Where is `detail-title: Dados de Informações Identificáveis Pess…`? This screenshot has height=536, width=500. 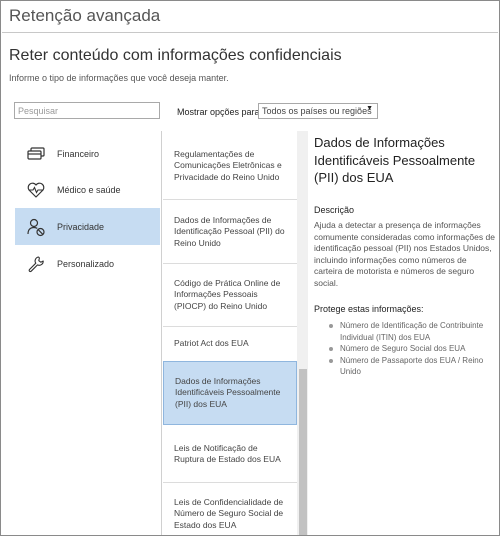 detail-title: Dados de Informações Identificáveis Pess… is located at coordinates (395, 160).